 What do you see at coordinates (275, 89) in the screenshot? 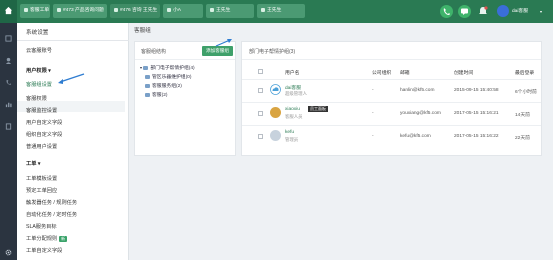
I see `cloud-icon` at bounding box center [275, 89].